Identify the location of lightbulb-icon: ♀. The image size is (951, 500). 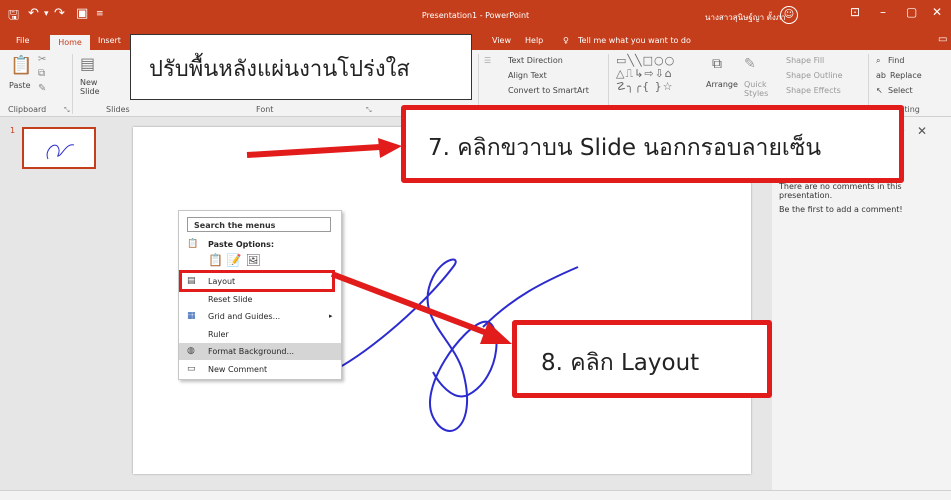
(566, 40).